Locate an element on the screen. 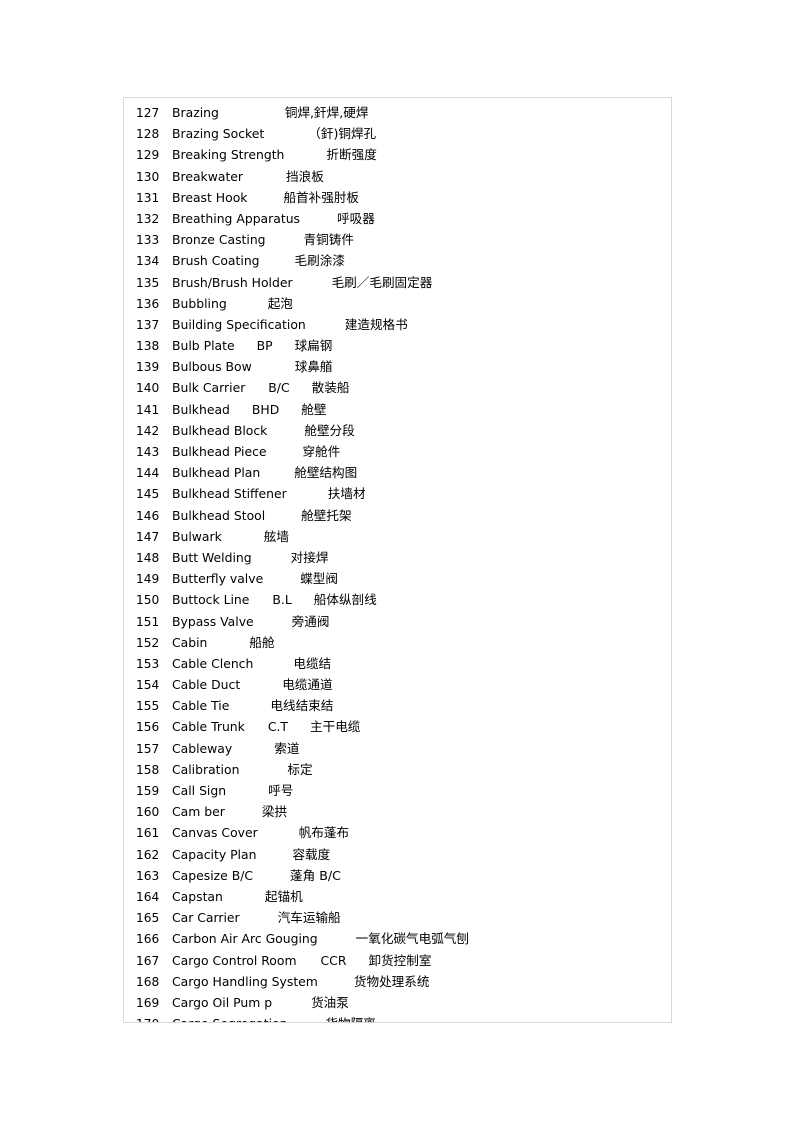  entry-number: 145 is located at coordinates (148, 494).